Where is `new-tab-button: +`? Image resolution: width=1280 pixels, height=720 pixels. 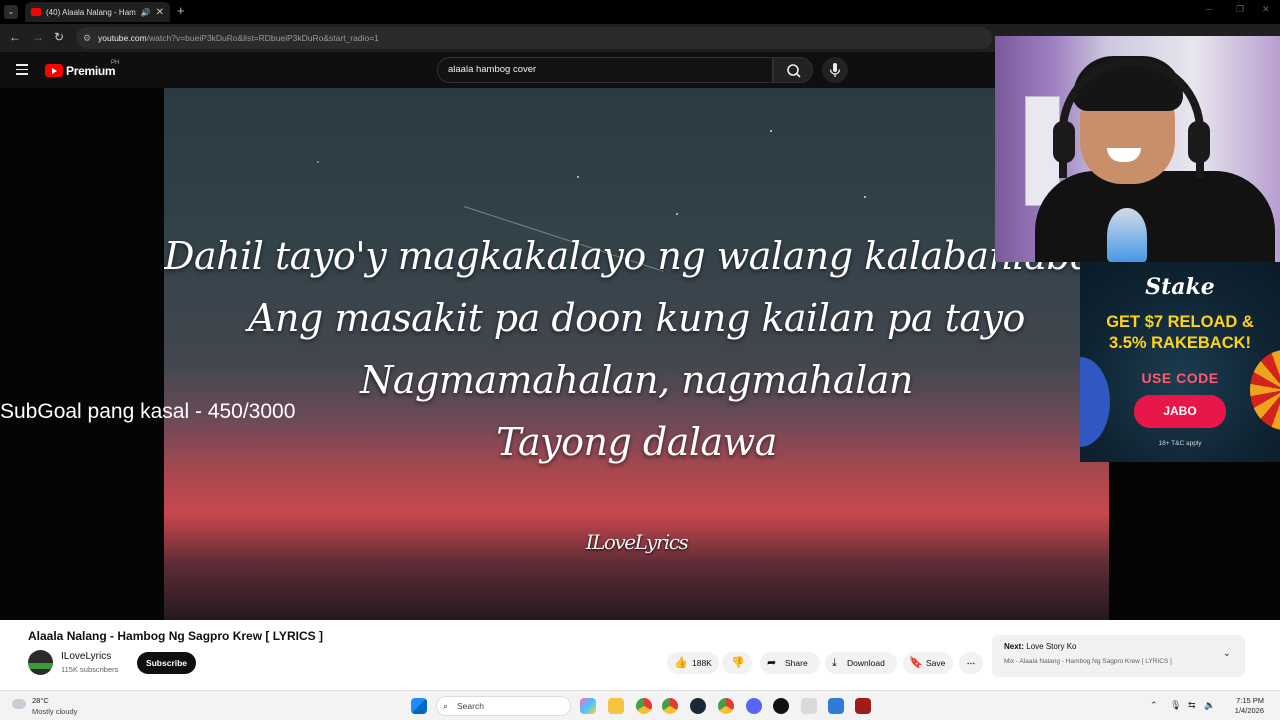
new-tab-button: + is located at coordinates (181, 10).